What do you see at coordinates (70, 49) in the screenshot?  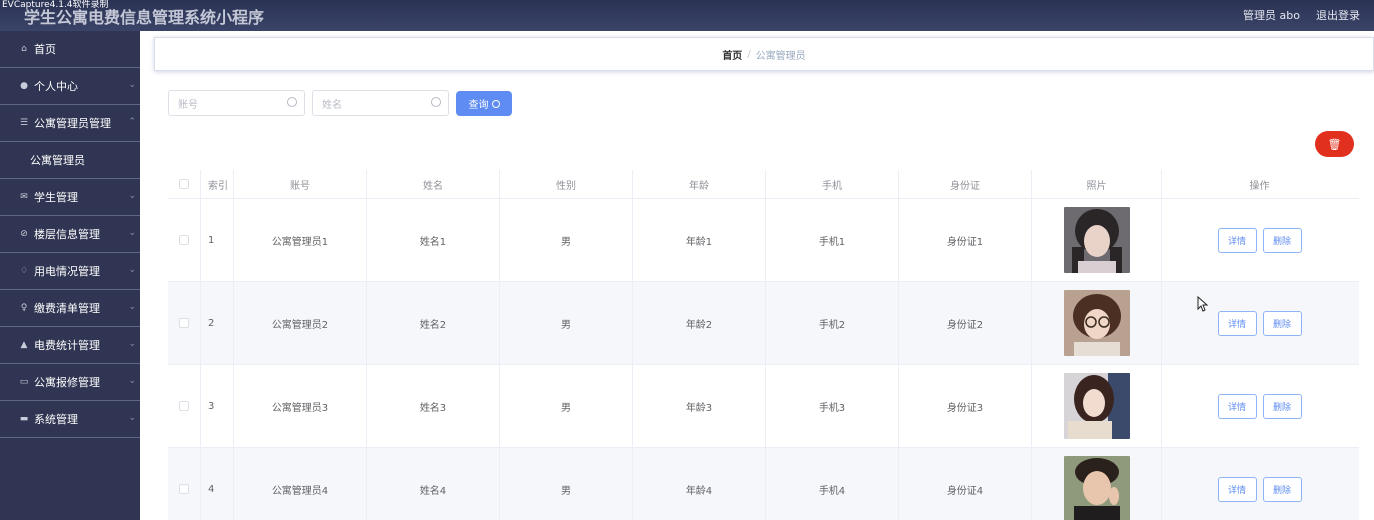 I see `sidebar-item-home: ⌂ 首页` at bounding box center [70, 49].